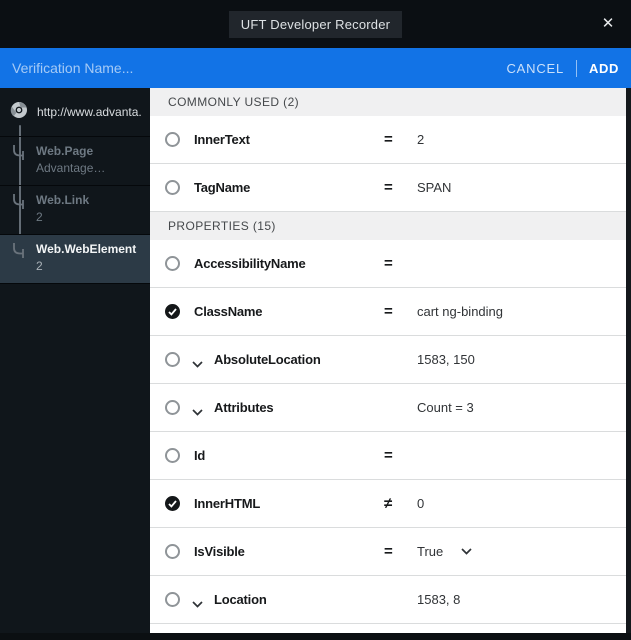 The height and width of the screenshot is (640, 631). I want to click on property-value: cart ng-binding, so click(460, 311).